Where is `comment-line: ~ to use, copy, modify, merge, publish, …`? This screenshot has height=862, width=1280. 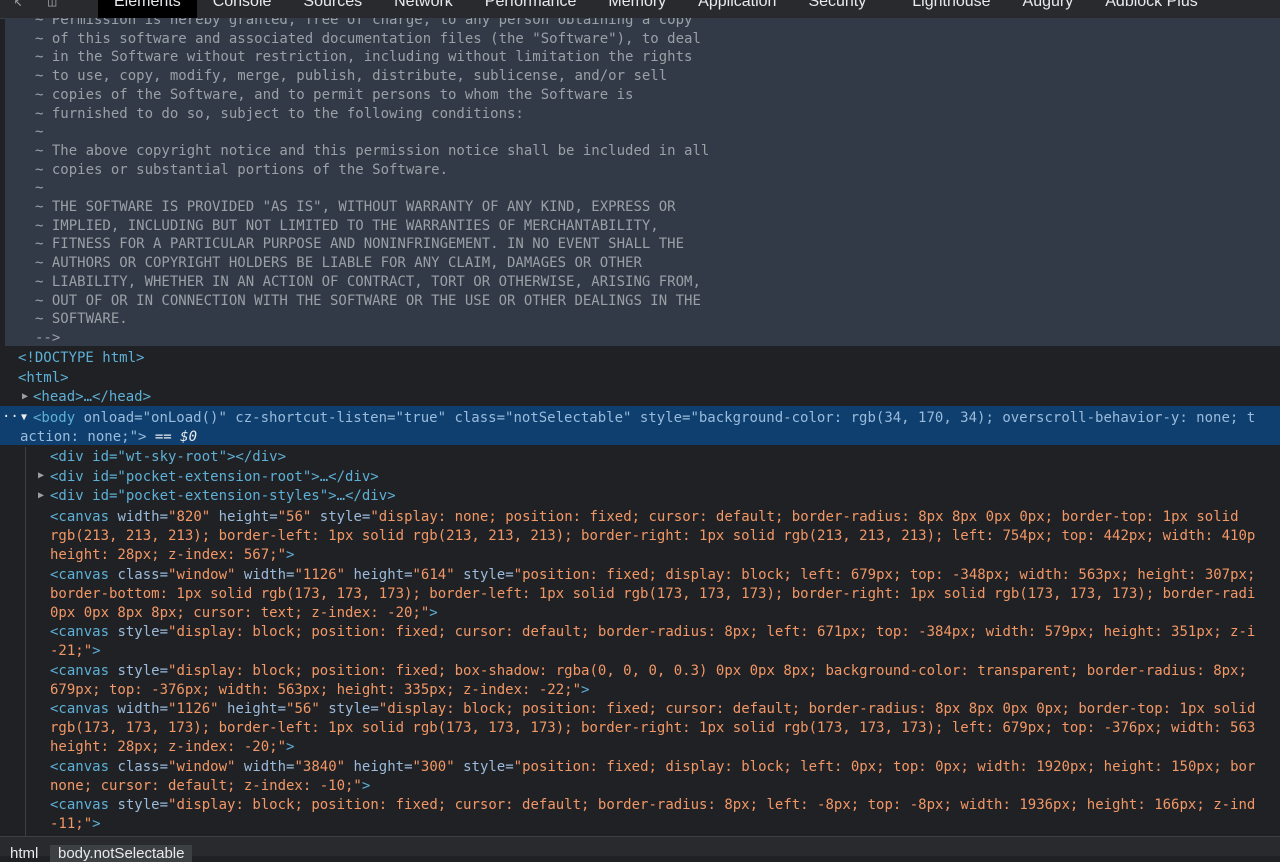 comment-line: ~ to use, copy, modify, merge, publish, … is located at coordinates (351, 76).